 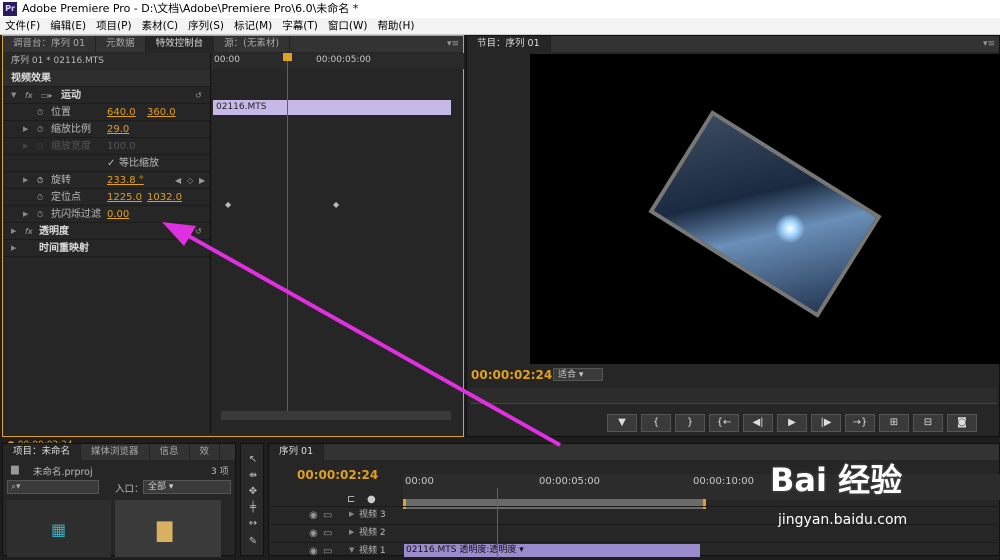 What do you see at coordinates (180, 44) in the screenshot?
I see `tab-effect-controls: 特效控制台` at bounding box center [180, 44].